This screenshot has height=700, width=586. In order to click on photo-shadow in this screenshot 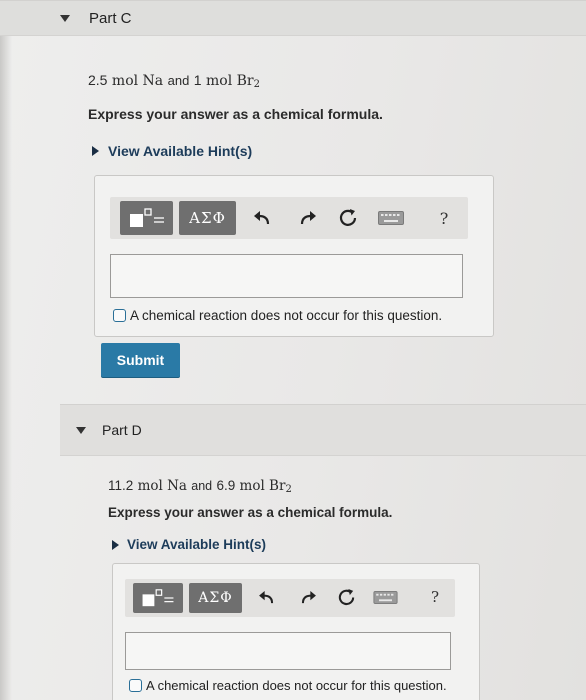, I will do `click(6, 350)`.